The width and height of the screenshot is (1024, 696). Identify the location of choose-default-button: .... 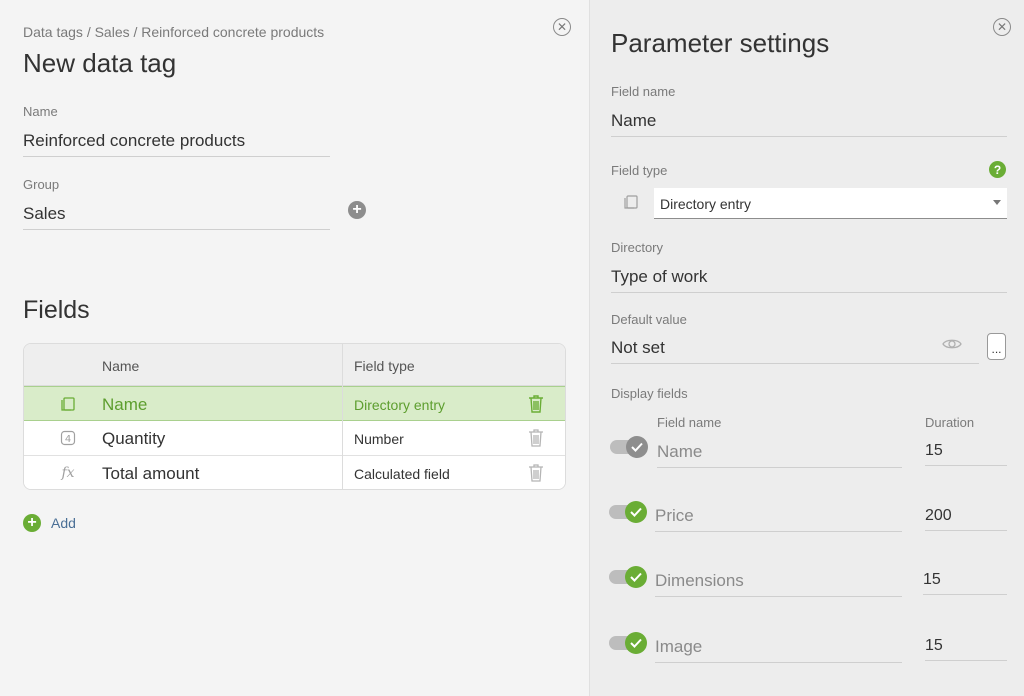
(996, 346).